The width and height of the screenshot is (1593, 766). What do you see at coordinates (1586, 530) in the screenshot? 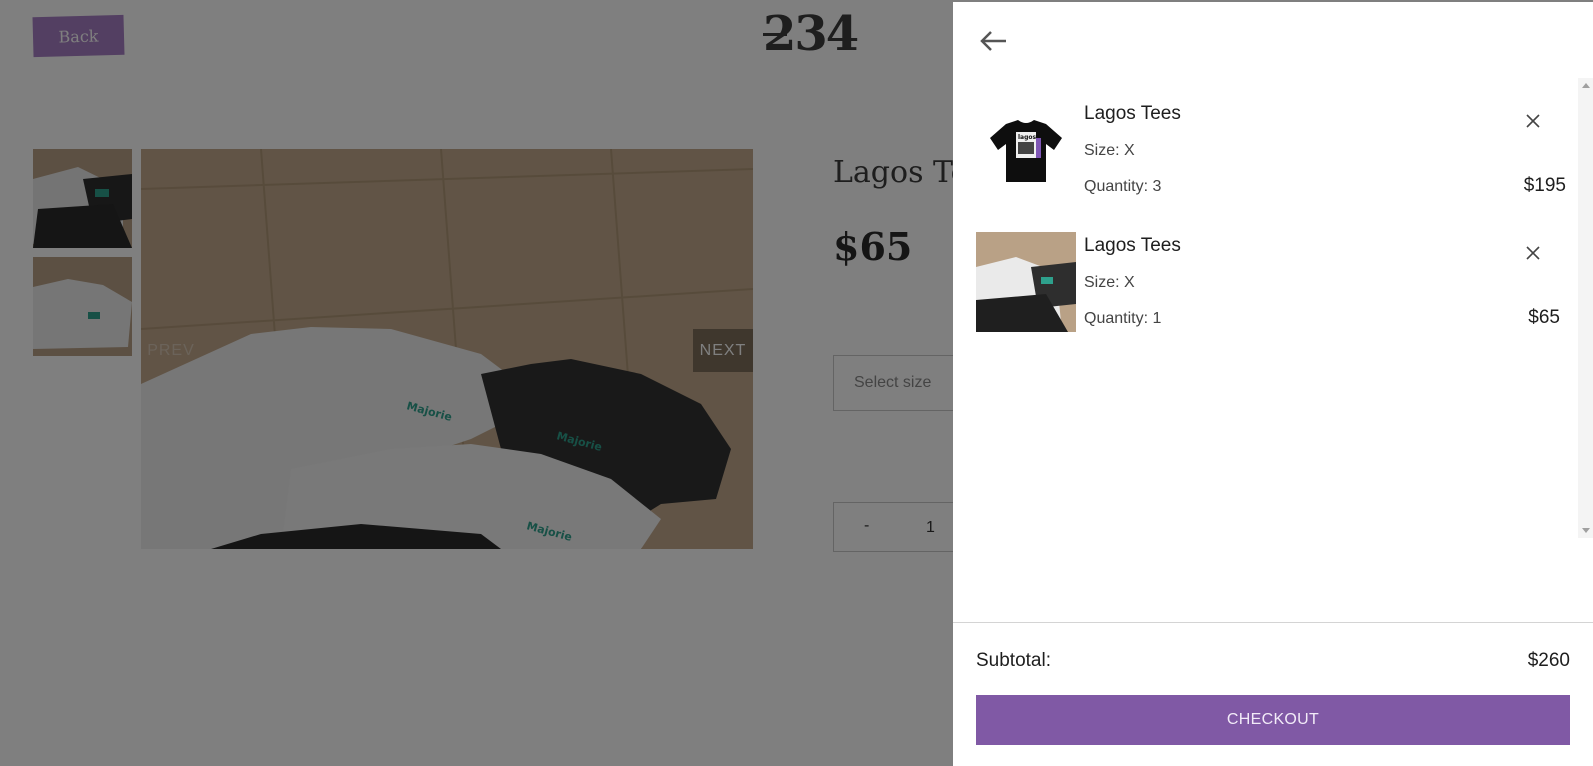
I see `scroll-down-arrow-icon` at bounding box center [1586, 530].